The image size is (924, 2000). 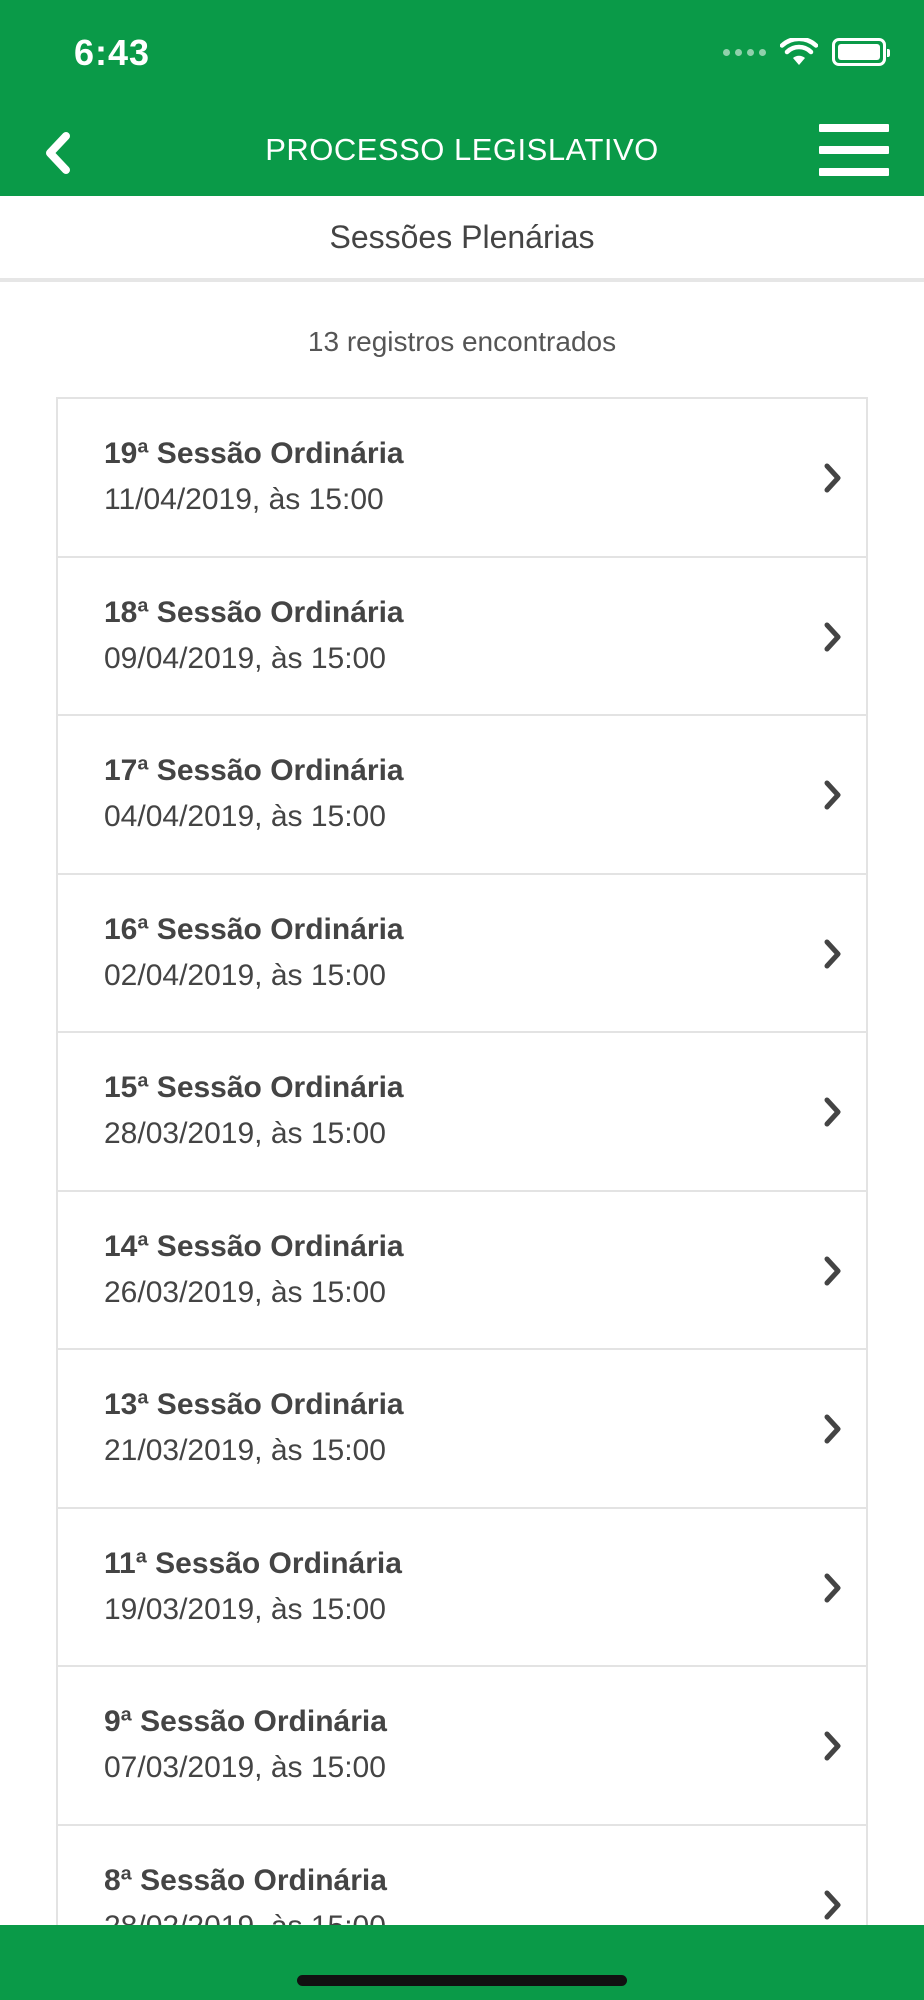 What do you see at coordinates (254, 612) in the screenshot?
I see `session-title: 18ª Sessão Ordinária` at bounding box center [254, 612].